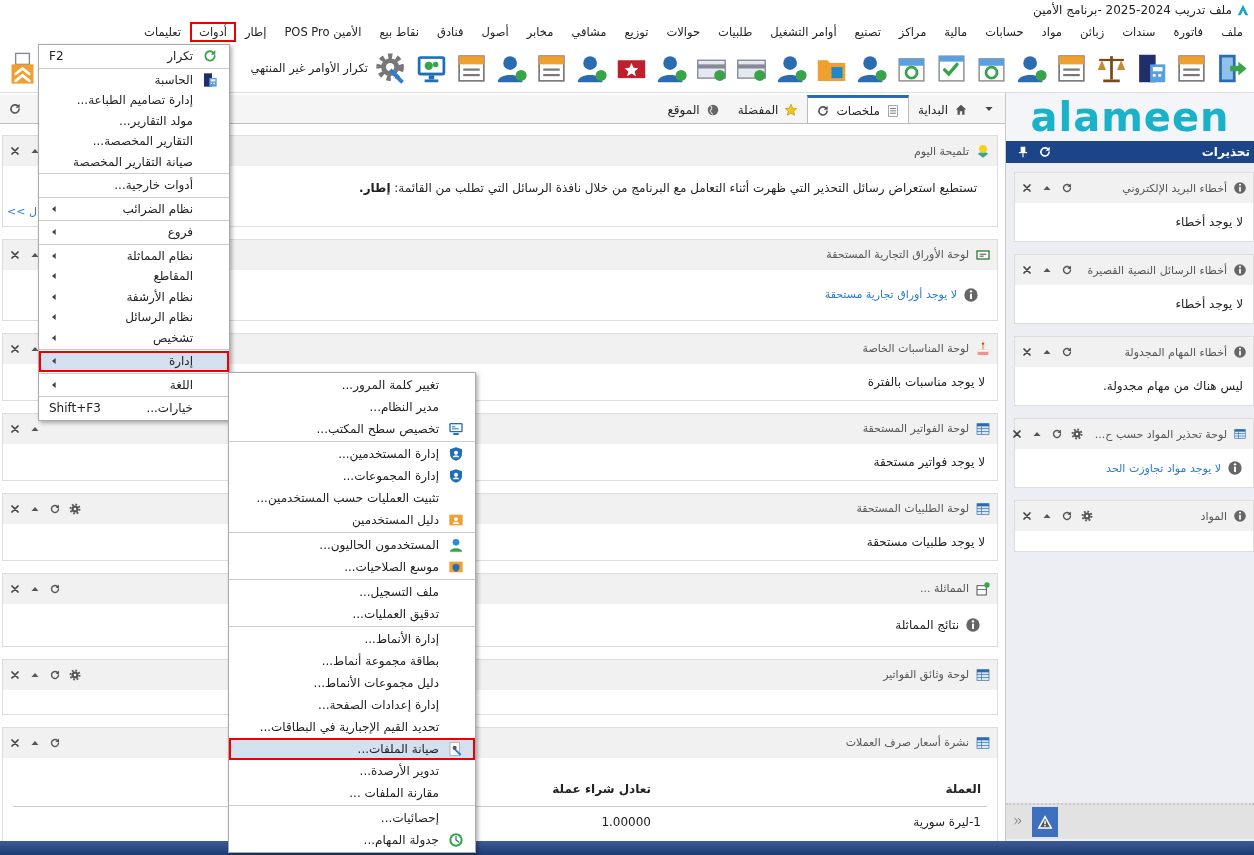 The image size is (1254, 855). I want to click on menu-item: مالية, so click(956, 32).